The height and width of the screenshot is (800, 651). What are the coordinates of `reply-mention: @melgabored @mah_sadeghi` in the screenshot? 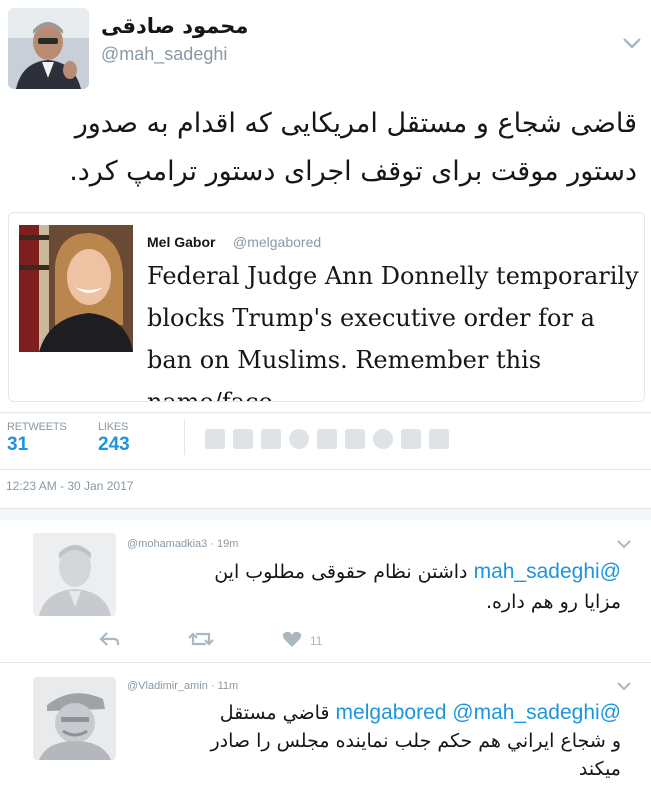 It's located at (478, 712).